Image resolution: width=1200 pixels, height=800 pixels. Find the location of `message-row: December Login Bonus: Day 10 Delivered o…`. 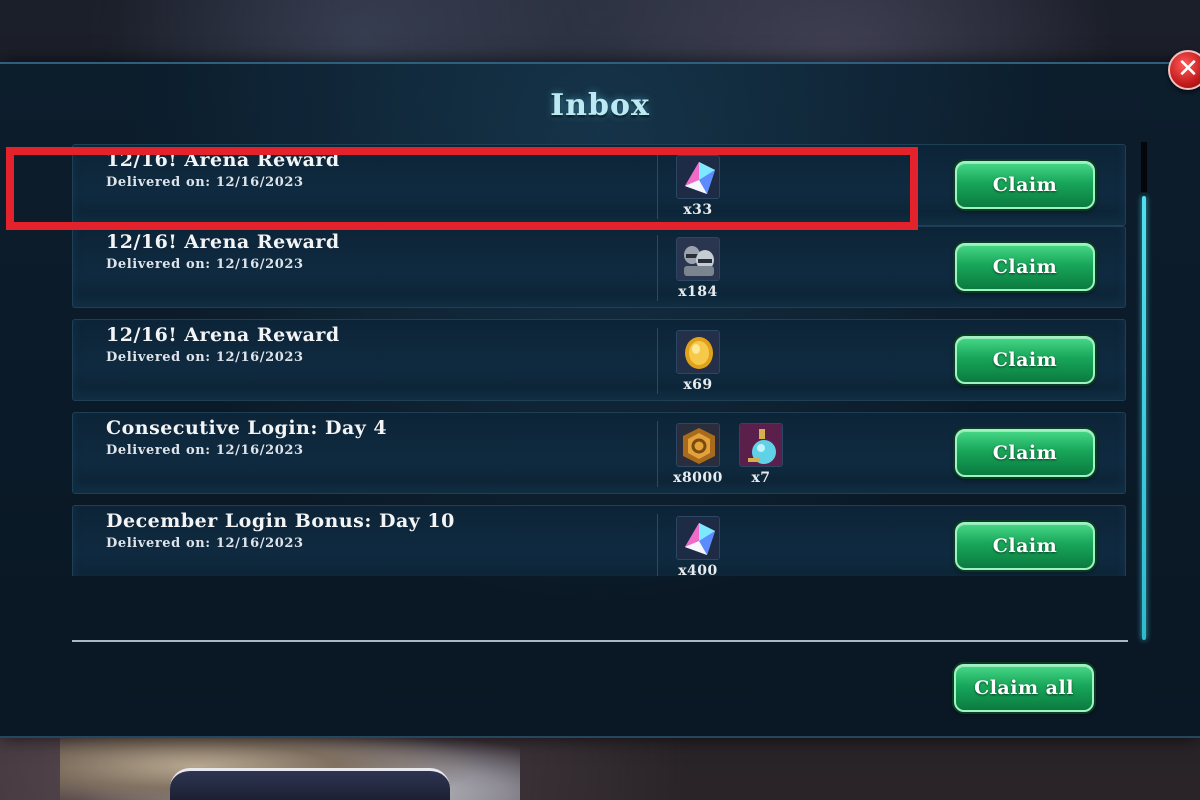

message-row: December Login Bonus: Day 10 Delivered o… is located at coordinates (599, 540).